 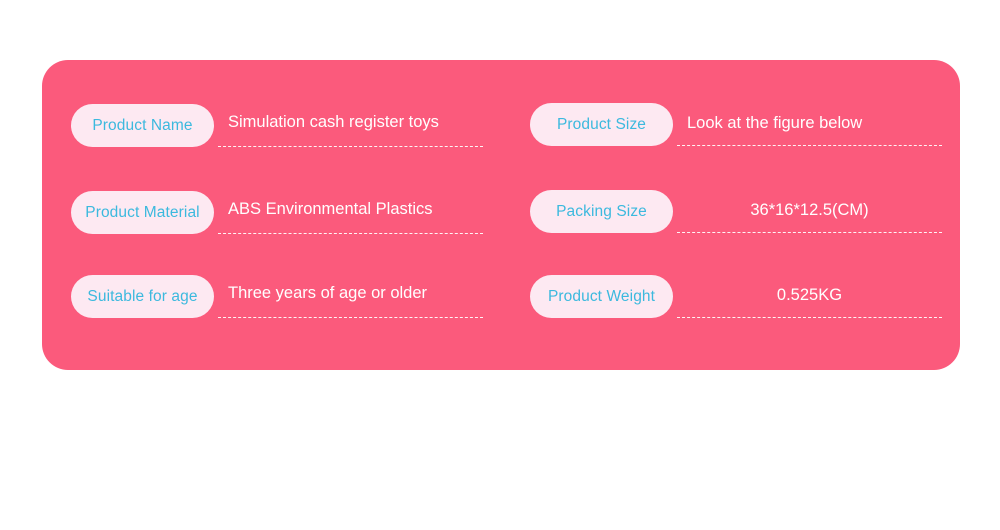 I want to click on spec-value-block: 36*16*12.5(CM), so click(x=809, y=211).